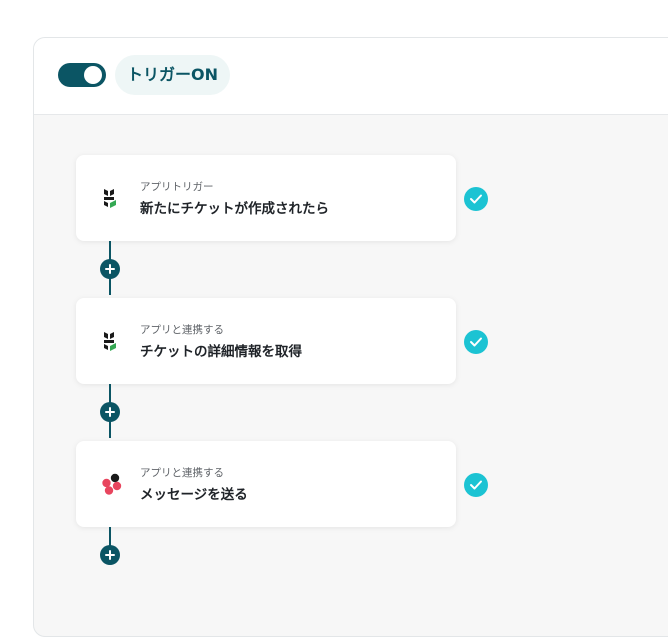  I want to click on step-title: チケットの詳細情報を取得, so click(221, 352).